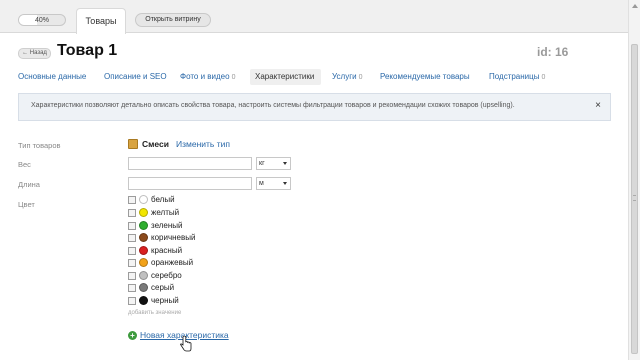 The height and width of the screenshot is (360, 640). What do you see at coordinates (203, 144) in the screenshot?
I see `change-type-link: Изменить тип` at bounding box center [203, 144].